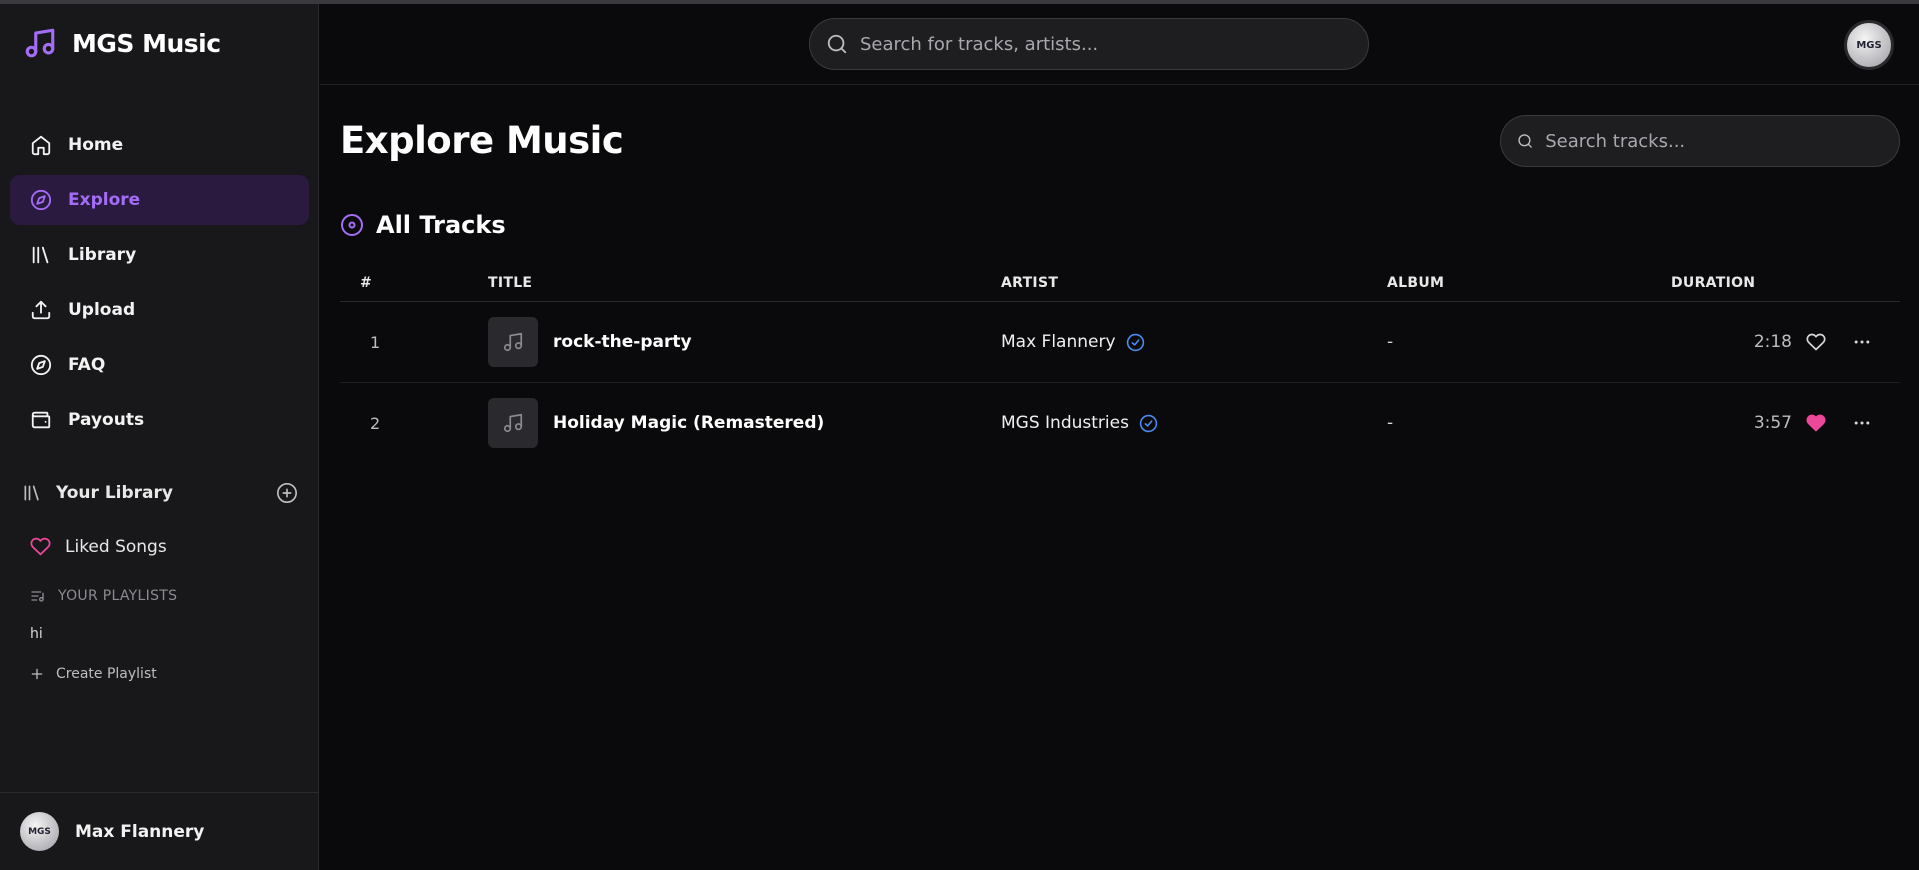  Describe the element at coordinates (106, 420) in the screenshot. I see `nav-label-payouts: Payouts` at that location.